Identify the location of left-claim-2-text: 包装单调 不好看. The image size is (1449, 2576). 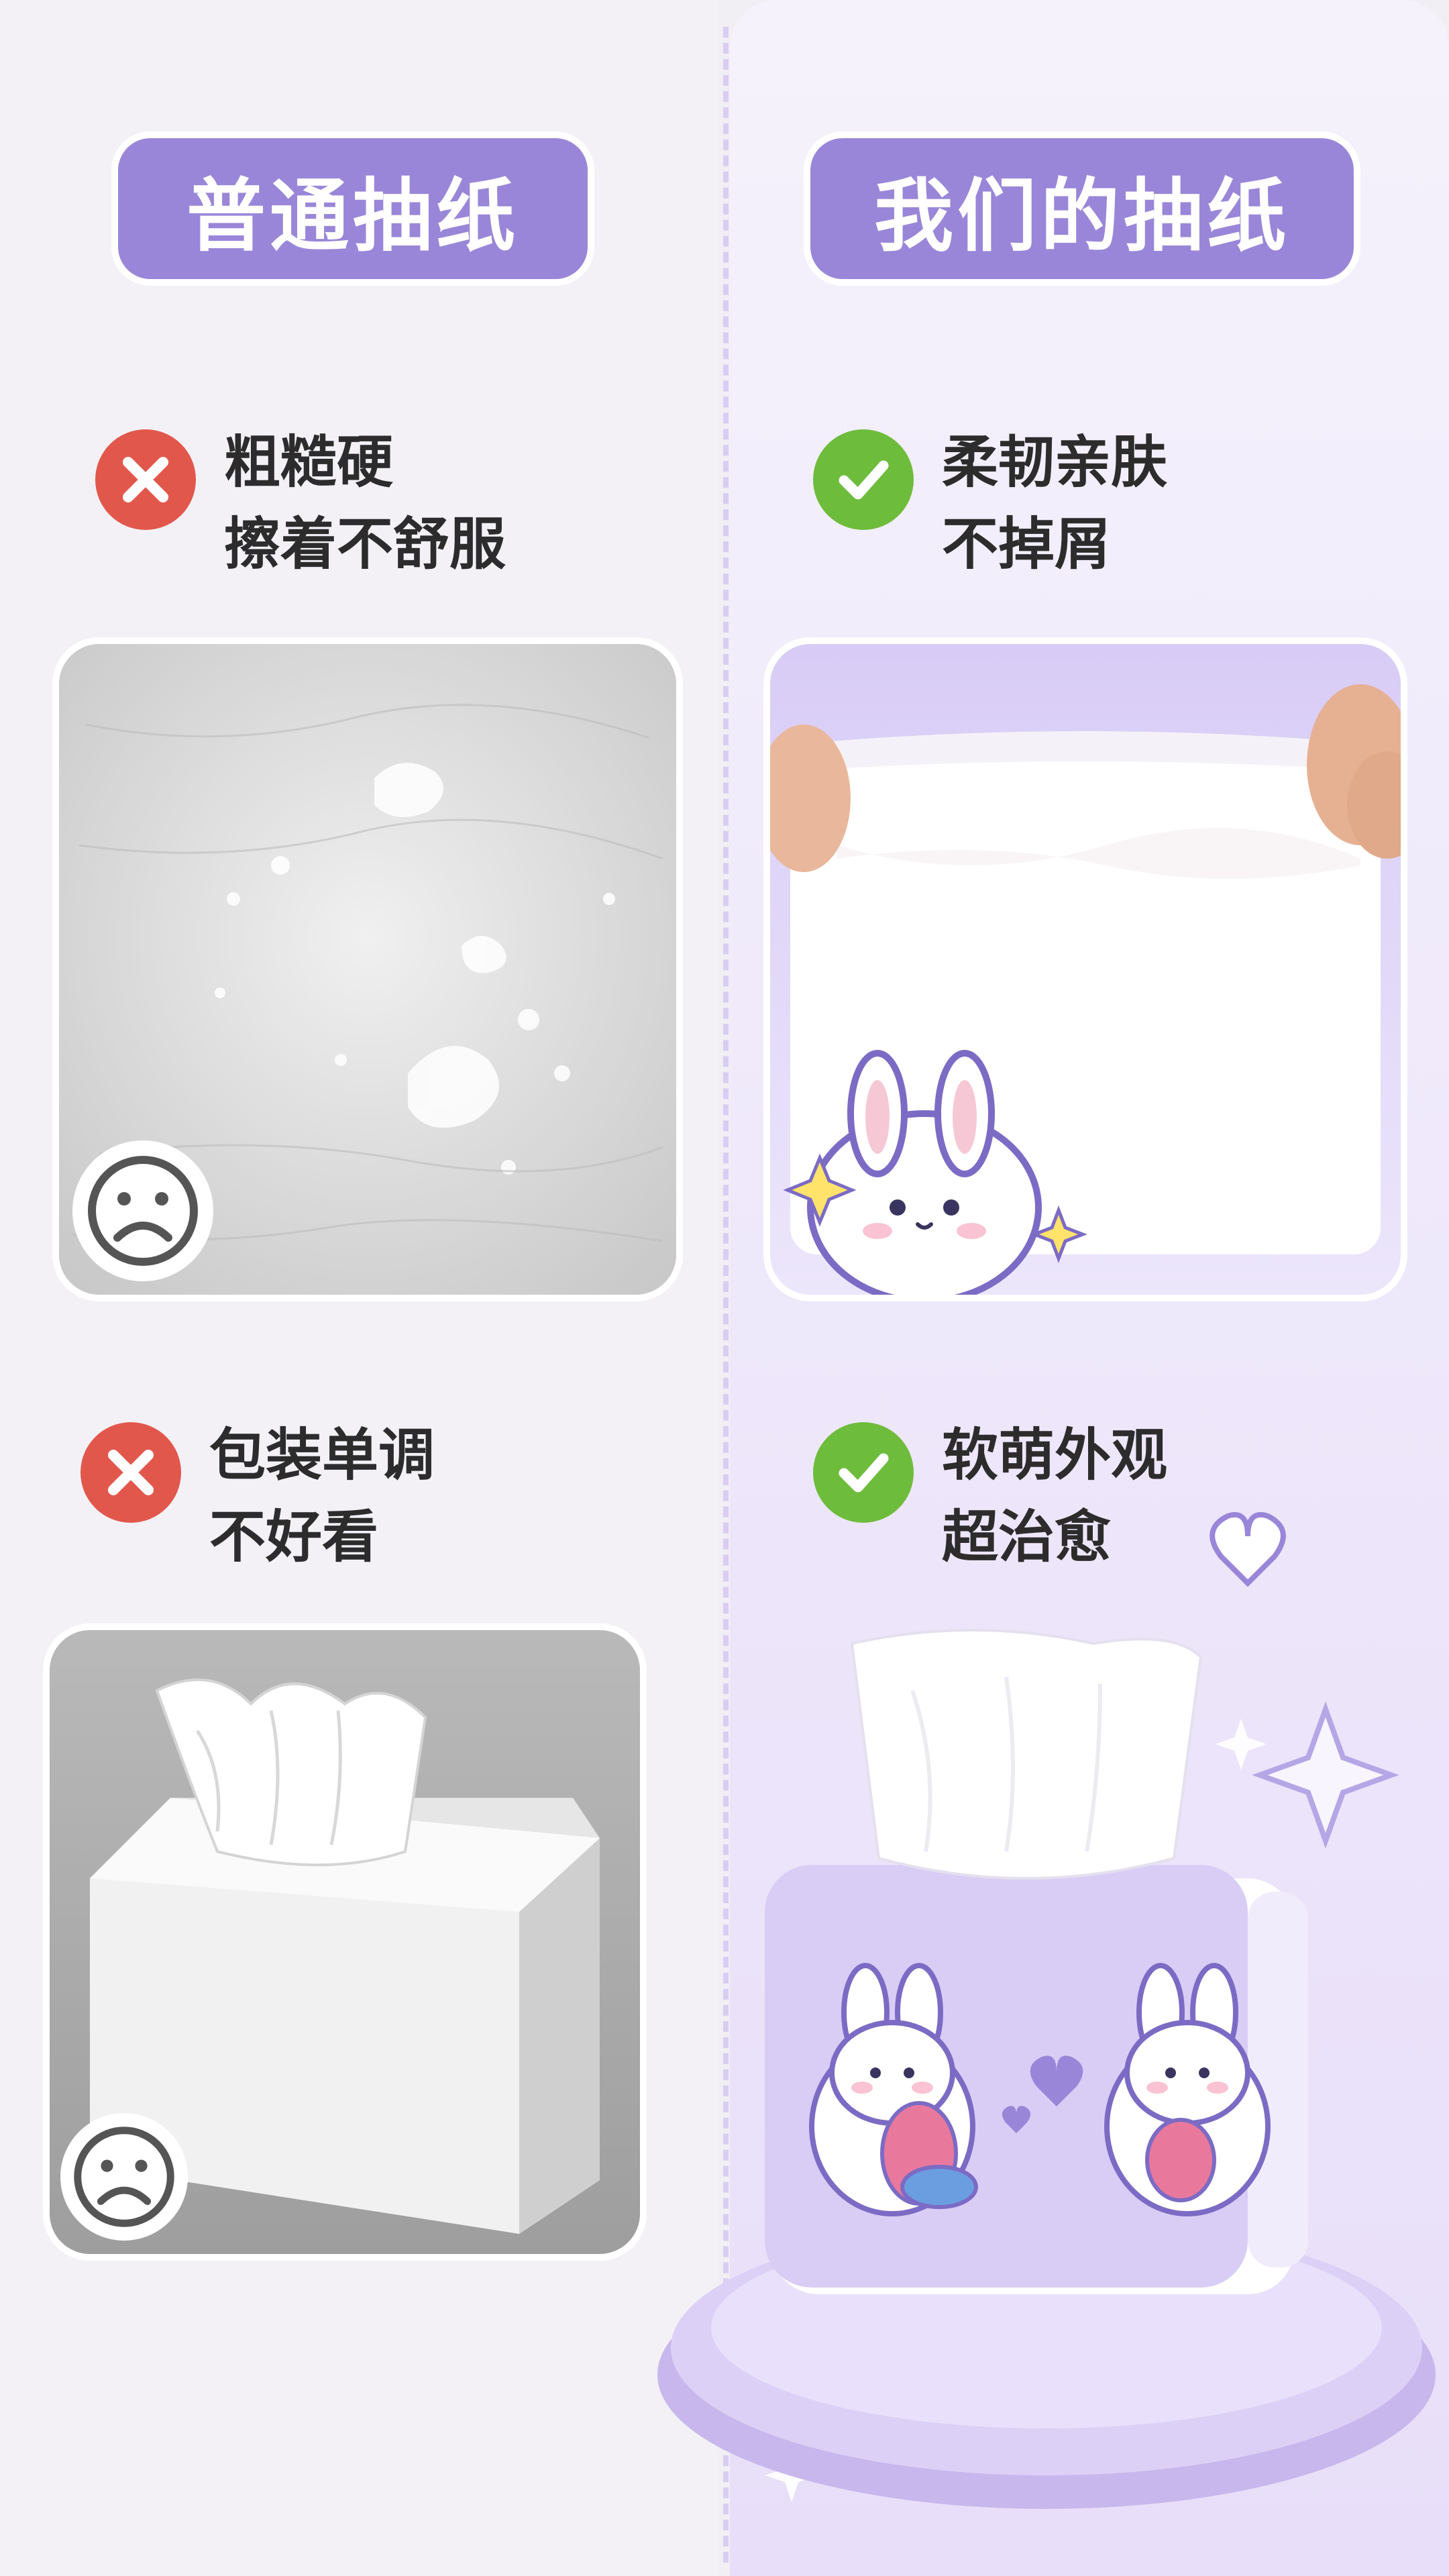
(322, 1496).